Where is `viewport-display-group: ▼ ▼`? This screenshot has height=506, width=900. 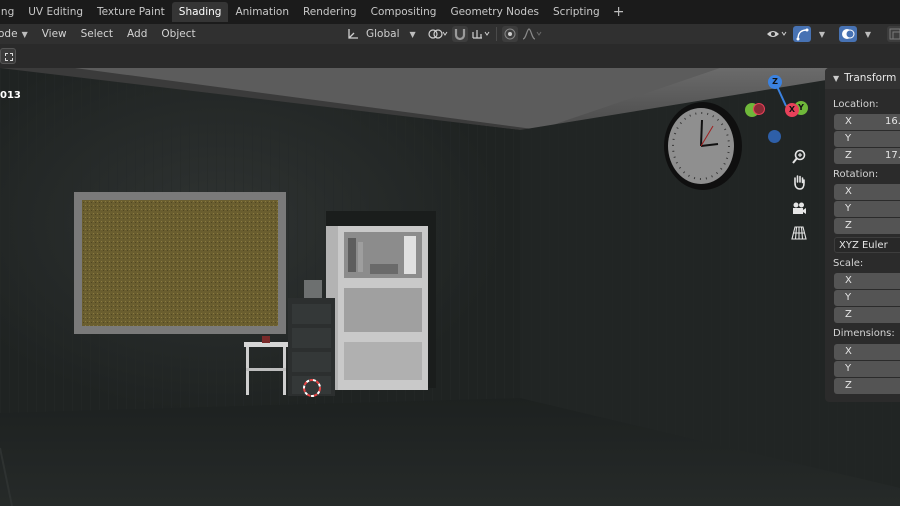
viewport-display-group: ▼ ▼ is located at coordinates (833, 34).